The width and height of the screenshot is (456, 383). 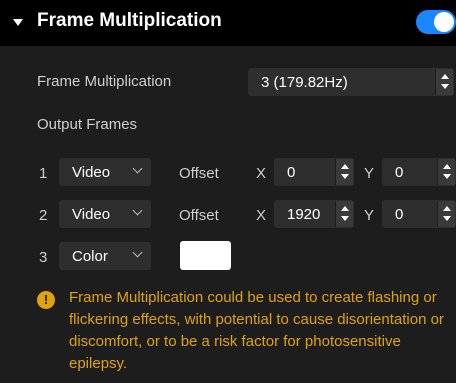 What do you see at coordinates (18, 22) in the screenshot?
I see `collapse-arrow-icon` at bounding box center [18, 22].